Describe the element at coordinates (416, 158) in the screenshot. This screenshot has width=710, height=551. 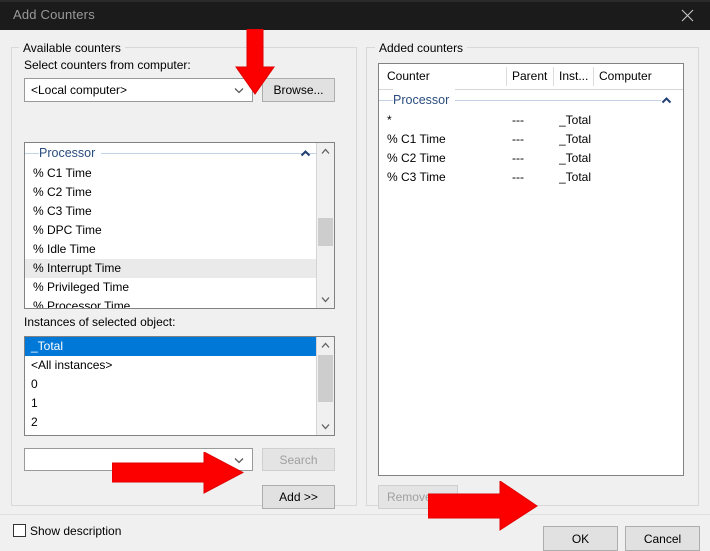
I see `cell-counter: % C2 Time` at that location.